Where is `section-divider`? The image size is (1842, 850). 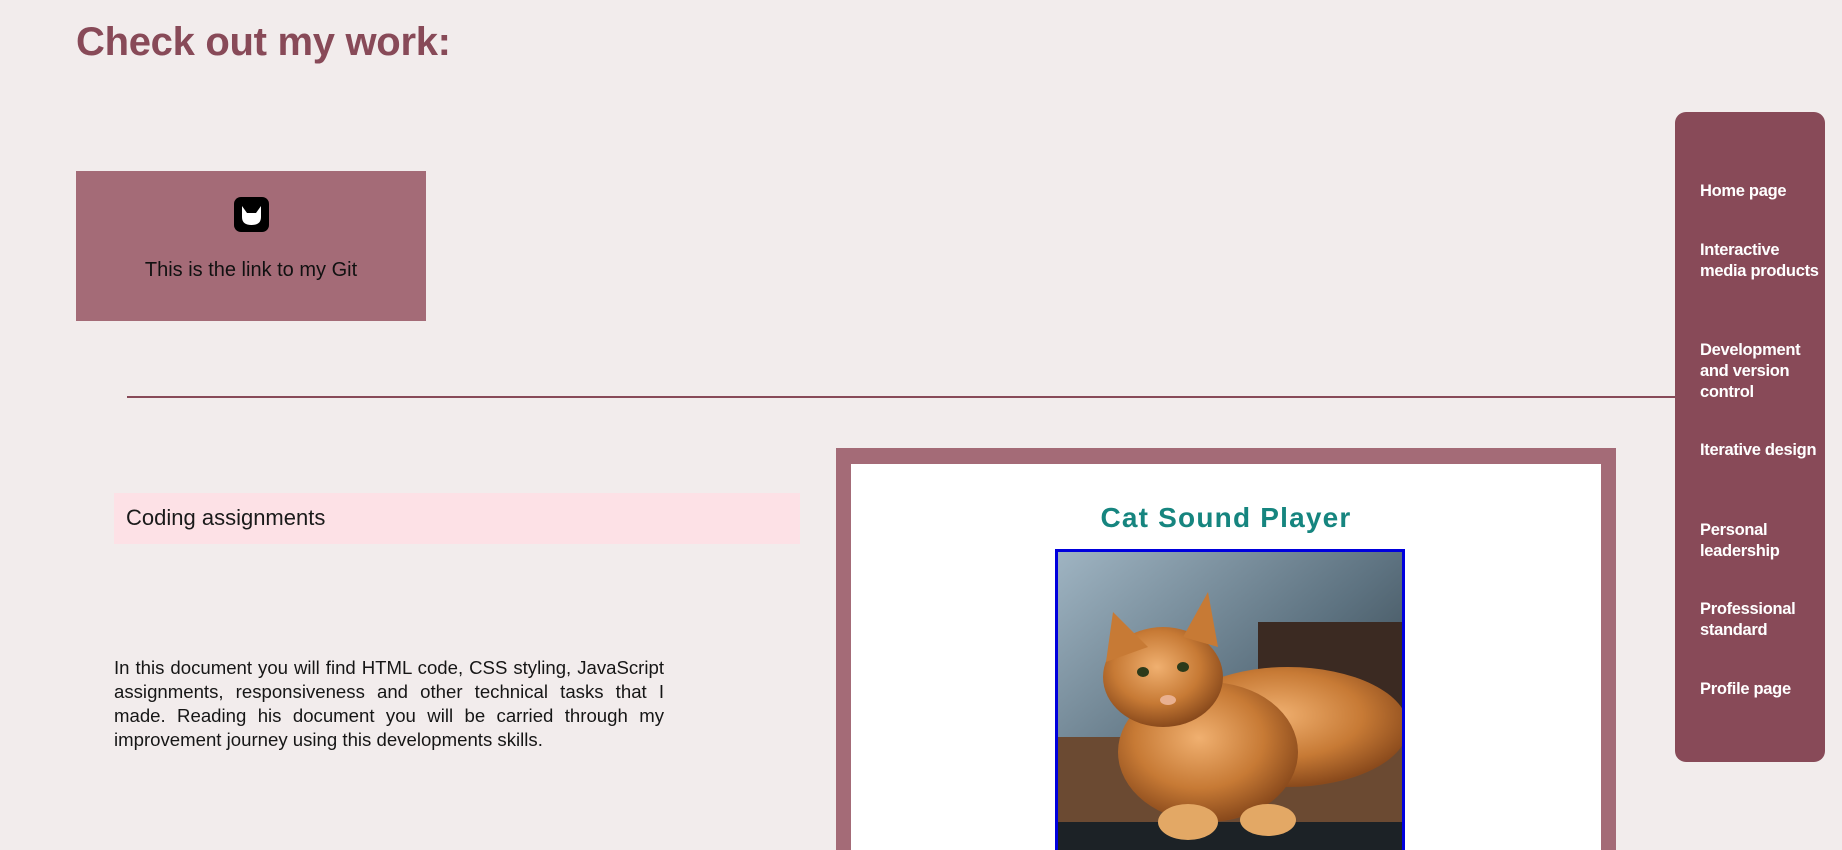
section-divider is located at coordinates (902, 397).